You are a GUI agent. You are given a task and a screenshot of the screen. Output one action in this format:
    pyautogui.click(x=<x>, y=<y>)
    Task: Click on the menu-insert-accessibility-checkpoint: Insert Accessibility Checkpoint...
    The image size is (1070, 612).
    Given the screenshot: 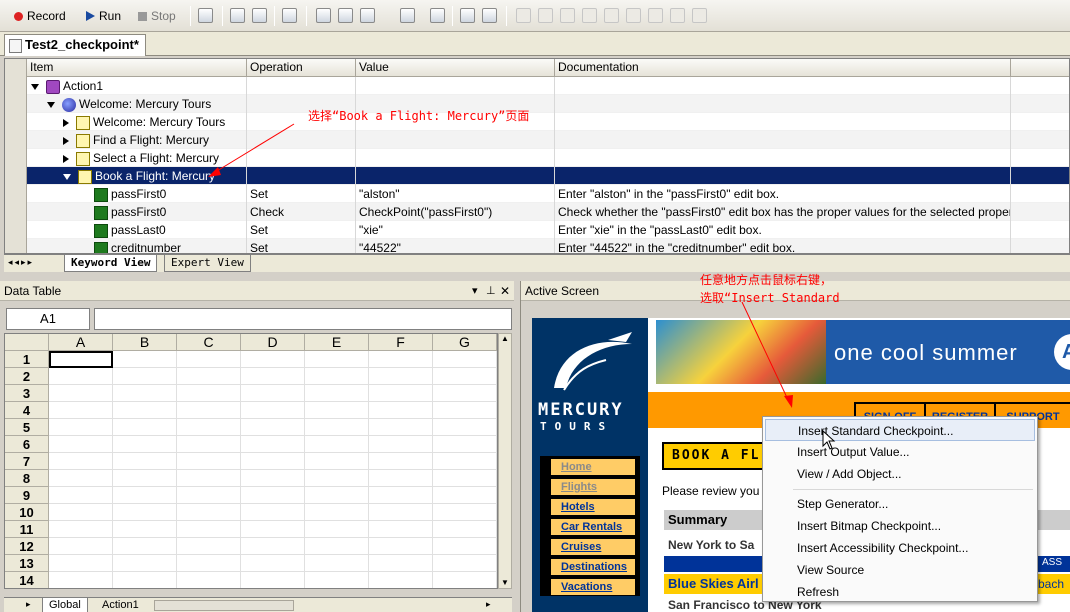 What is the action you would take?
    pyautogui.click(x=900, y=548)
    